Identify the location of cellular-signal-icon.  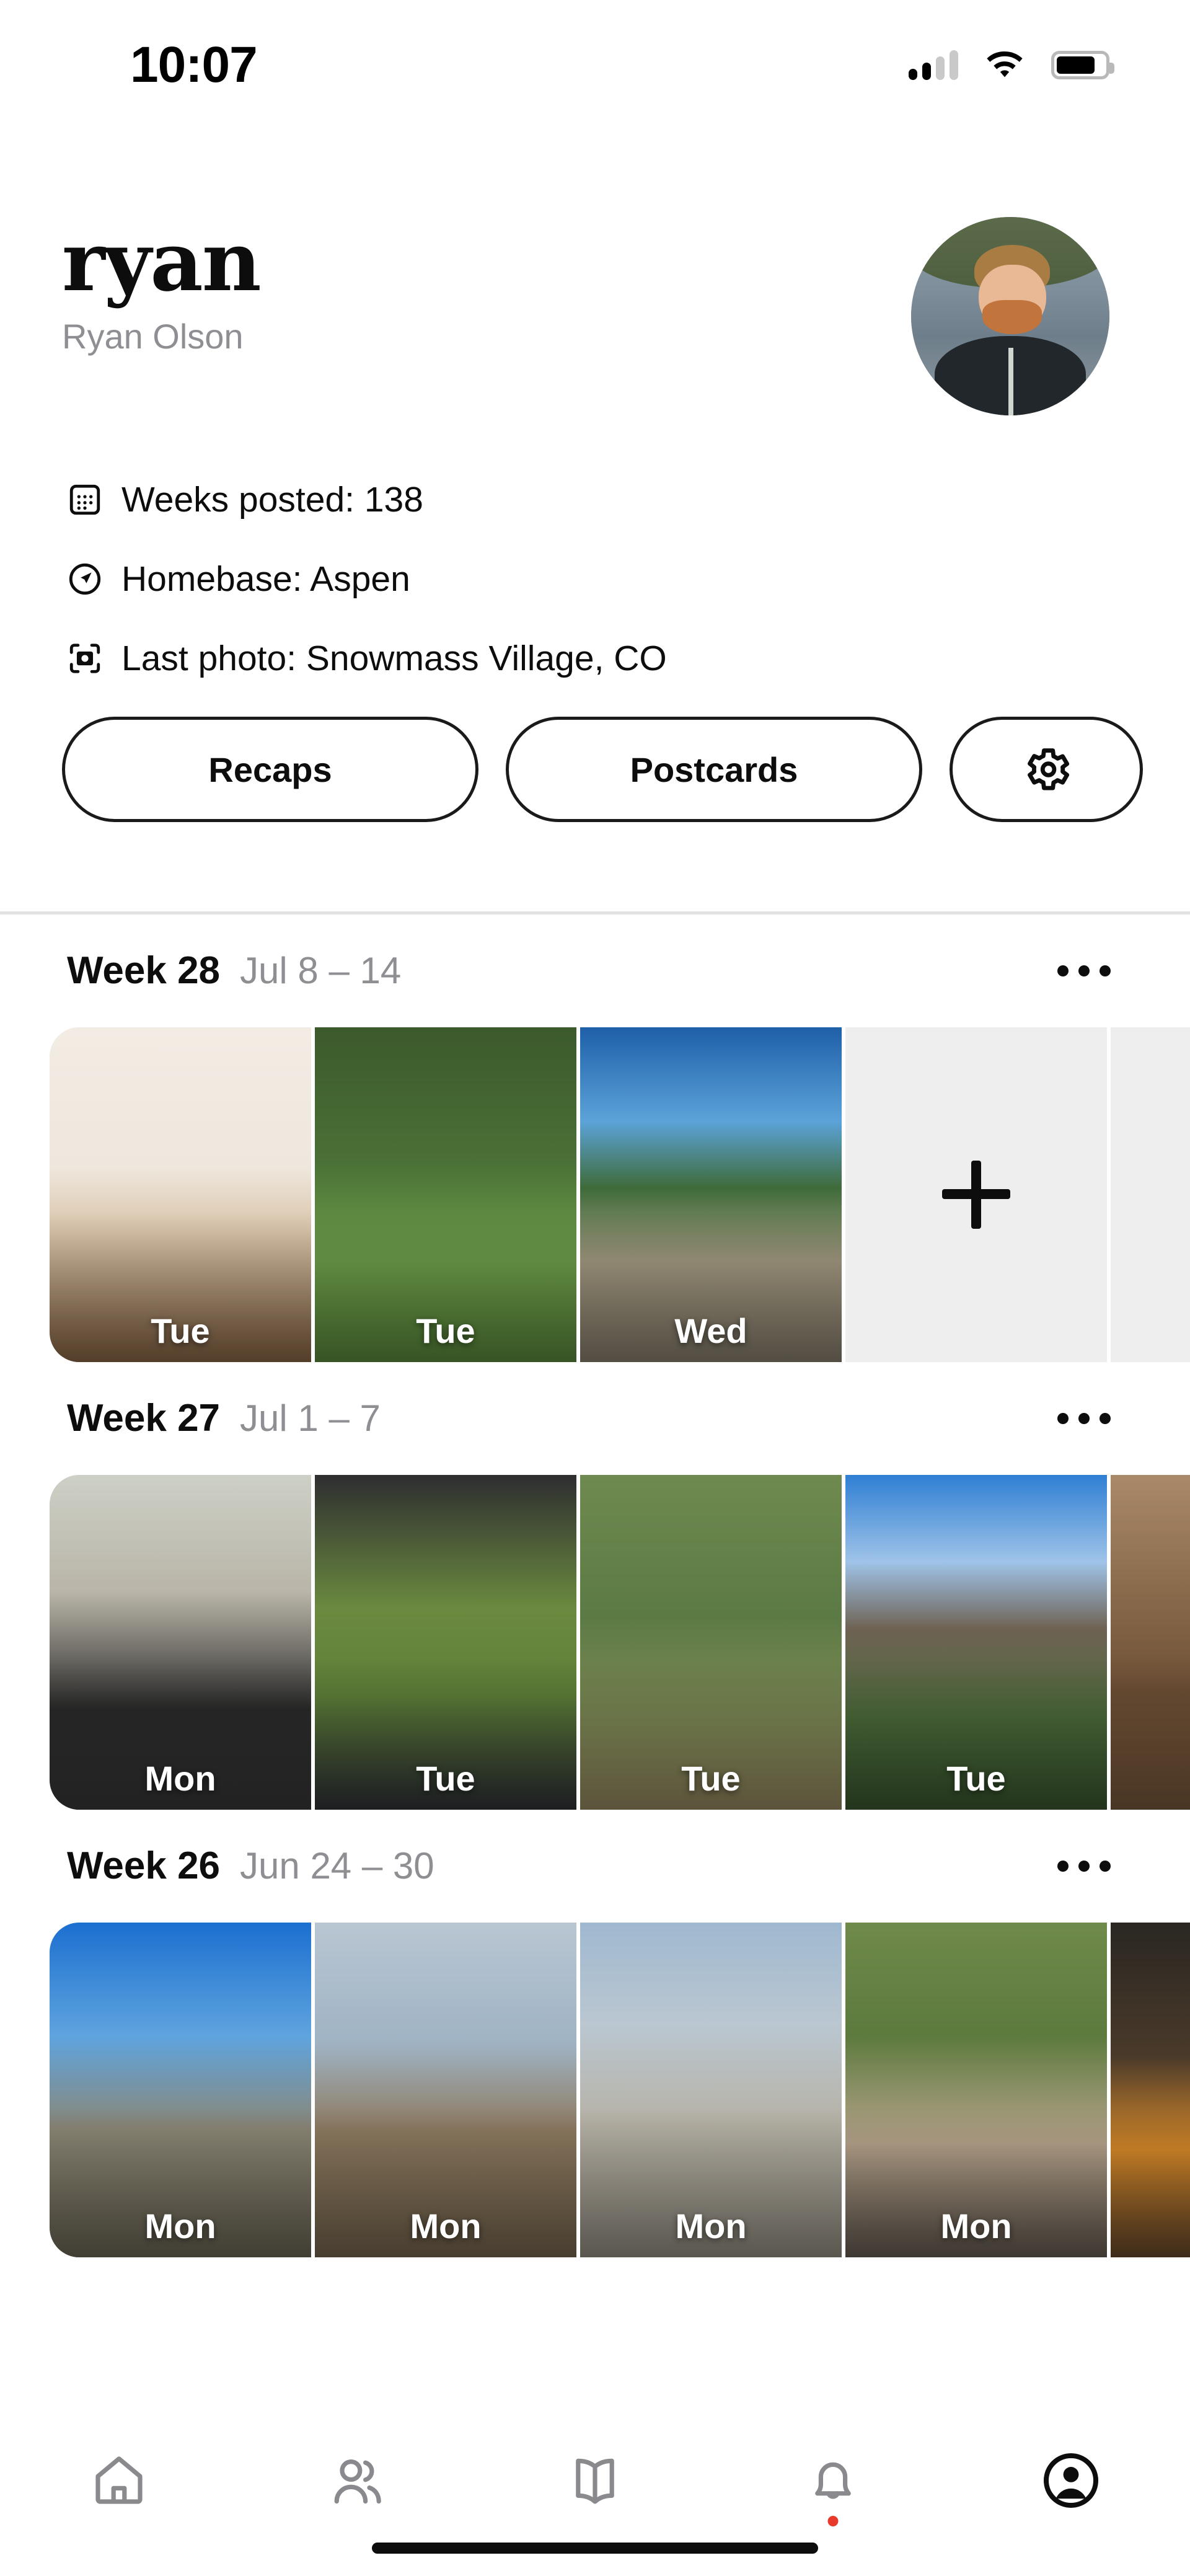
(933, 65).